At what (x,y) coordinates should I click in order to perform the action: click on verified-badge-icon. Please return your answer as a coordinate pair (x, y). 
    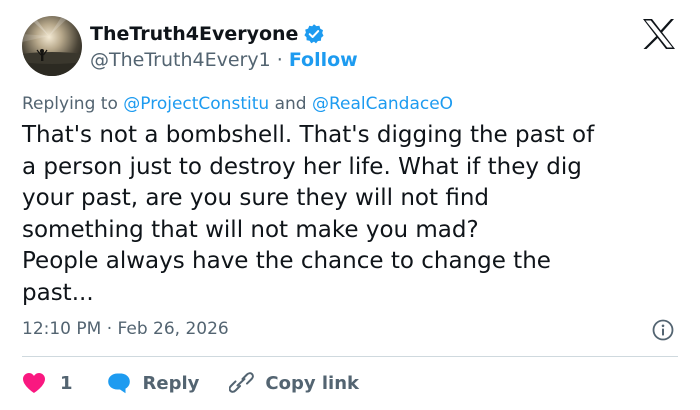
    Looking at the image, I should click on (314, 34).